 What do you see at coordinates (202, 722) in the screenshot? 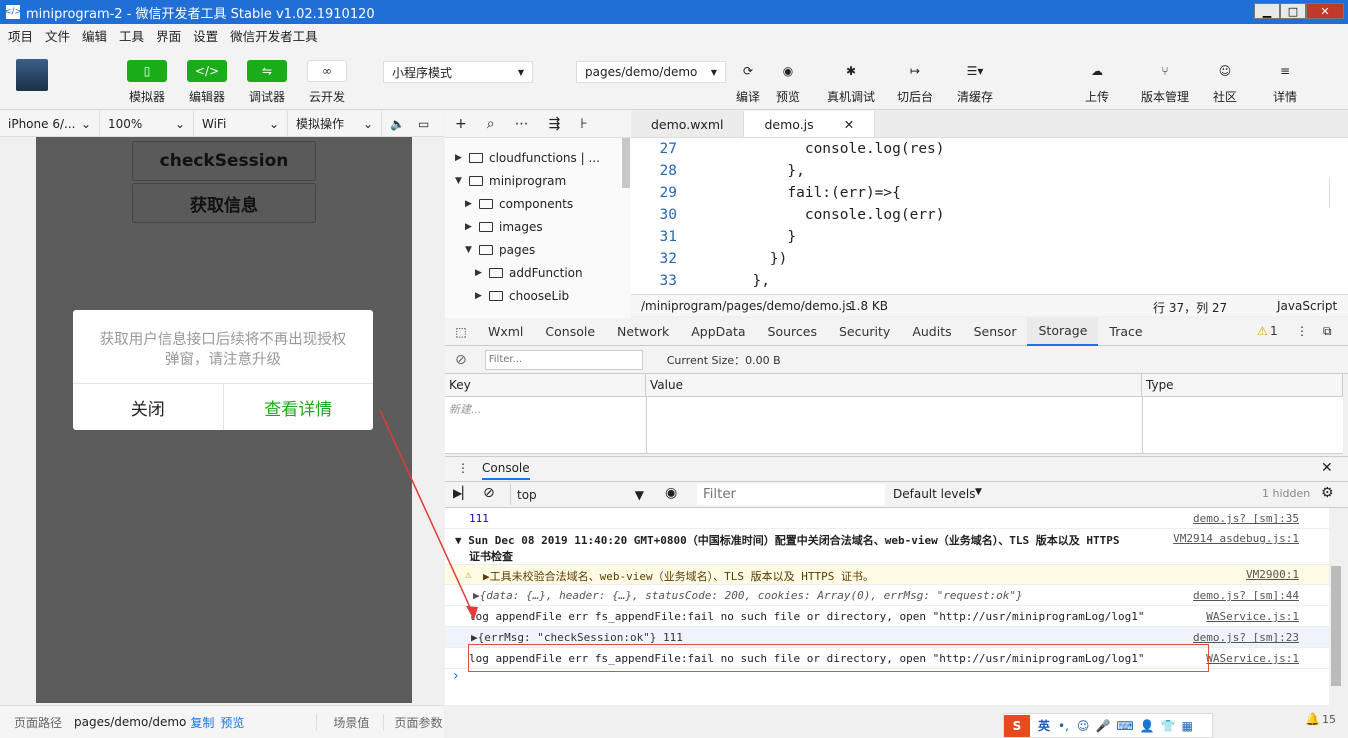
I see `copy-link: 复制` at bounding box center [202, 722].